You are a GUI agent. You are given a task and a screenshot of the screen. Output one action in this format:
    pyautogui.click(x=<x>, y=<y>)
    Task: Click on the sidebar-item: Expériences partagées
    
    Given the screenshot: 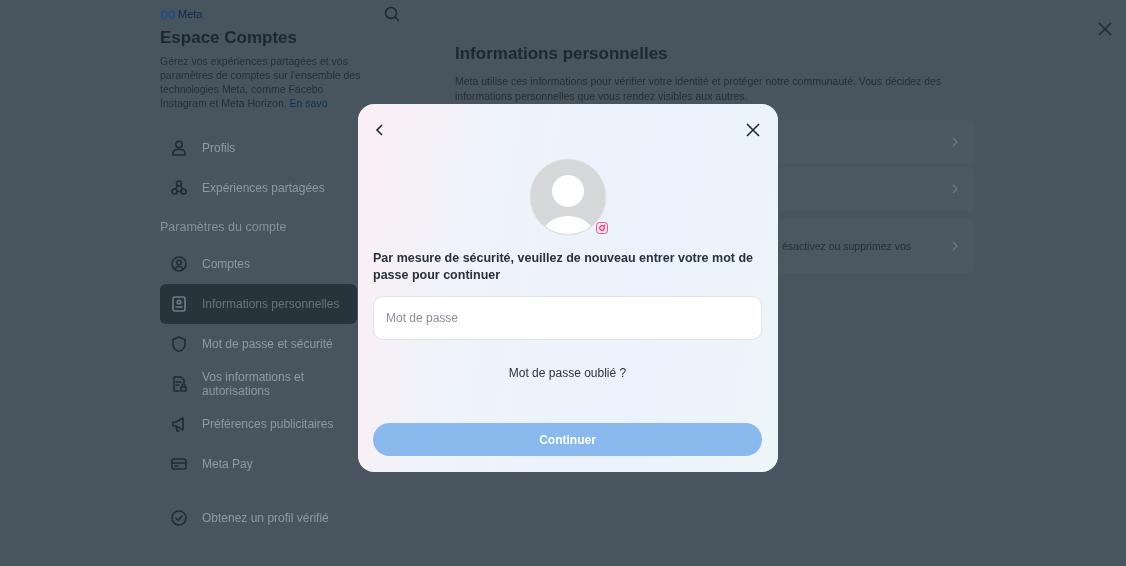 What is the action you would take?
    pyautogui.click(x=258, y=188)
    